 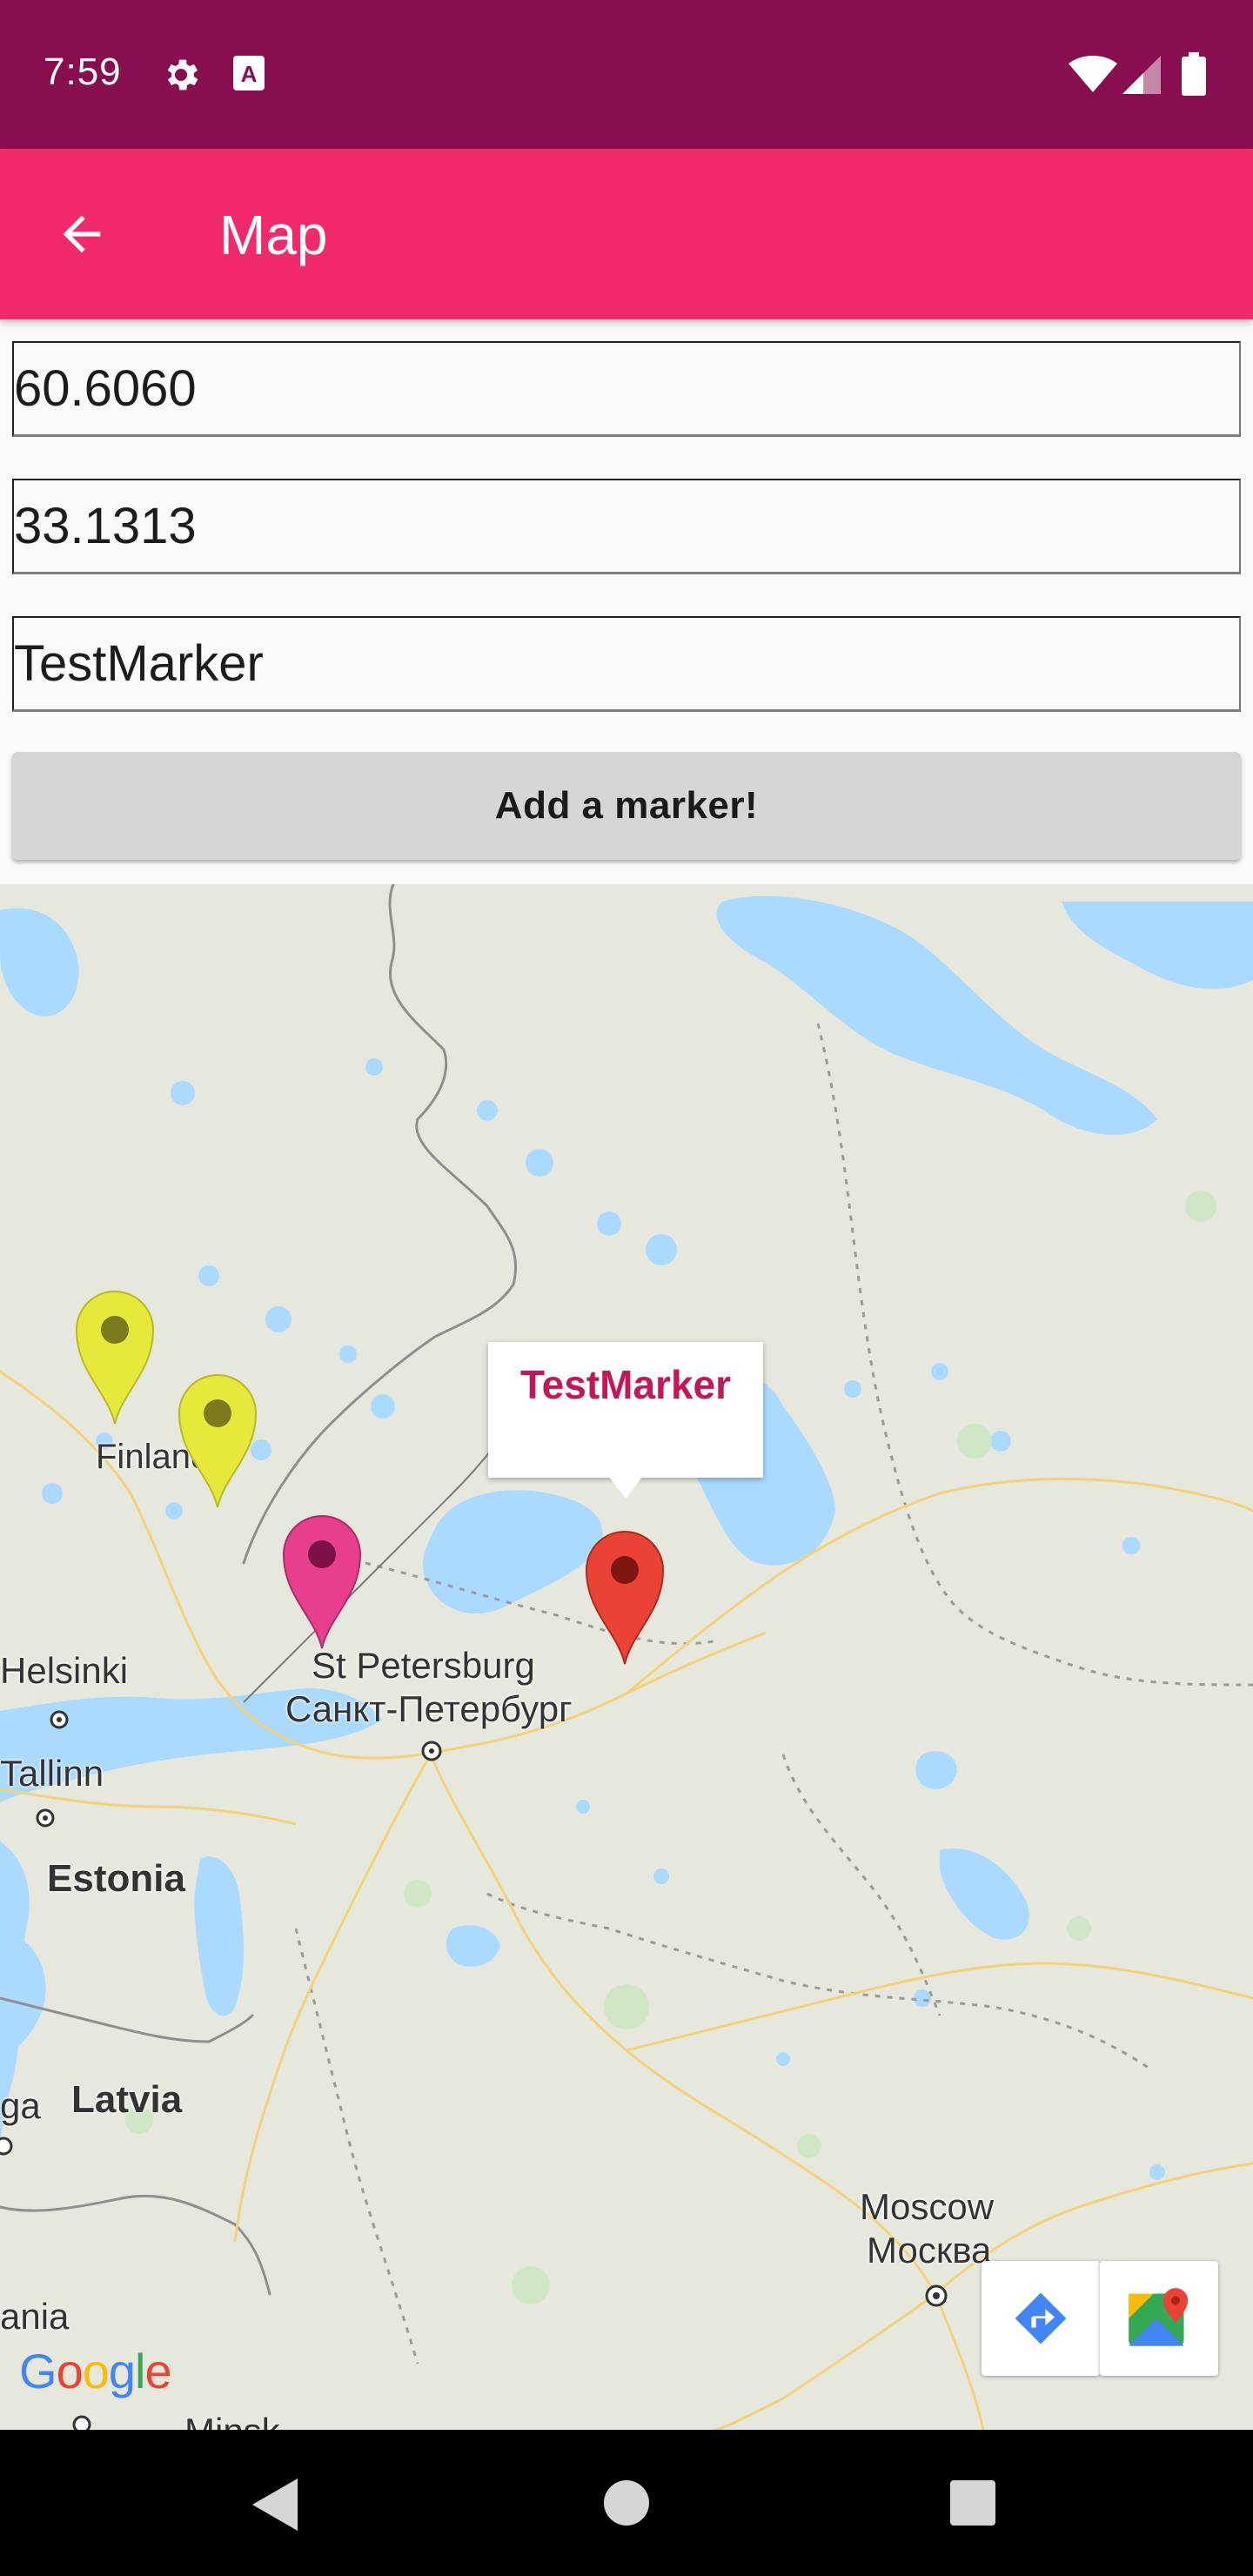 I want to click on google-logo: Google, so click(x=95, y=2371).